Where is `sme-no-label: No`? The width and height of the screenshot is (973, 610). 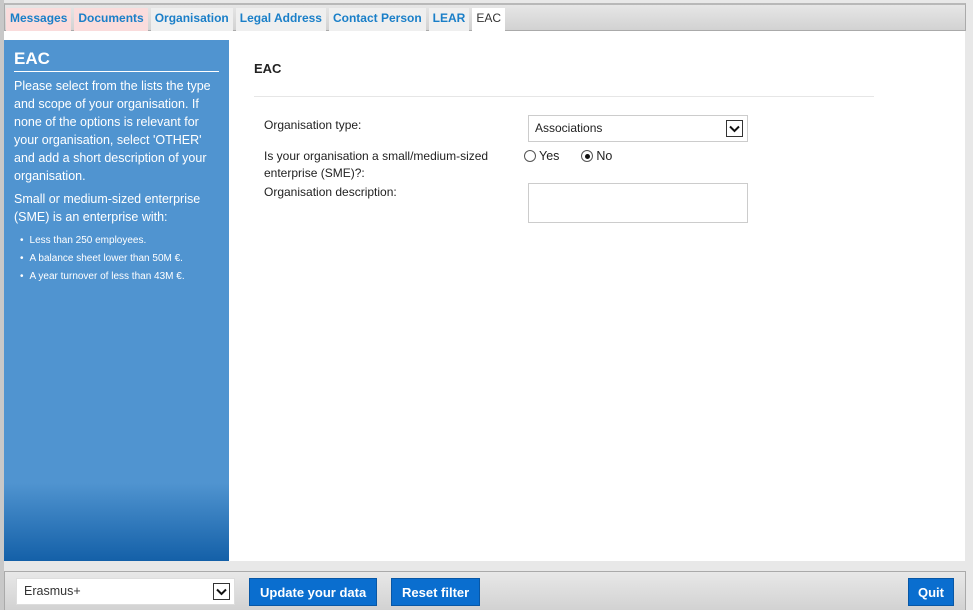
sme-no-label: No is located at coordinates (604, 156).